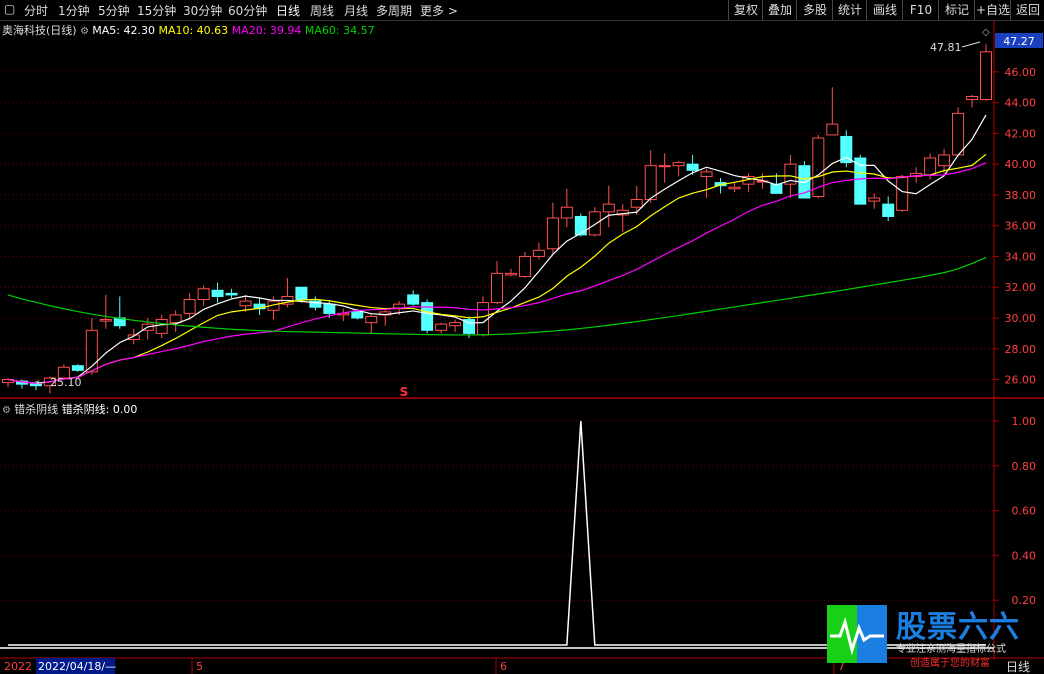 The width and height of the screenshot is (1044, 674). I want to click on price-tick-label: 26.00, so click(1021, 380).